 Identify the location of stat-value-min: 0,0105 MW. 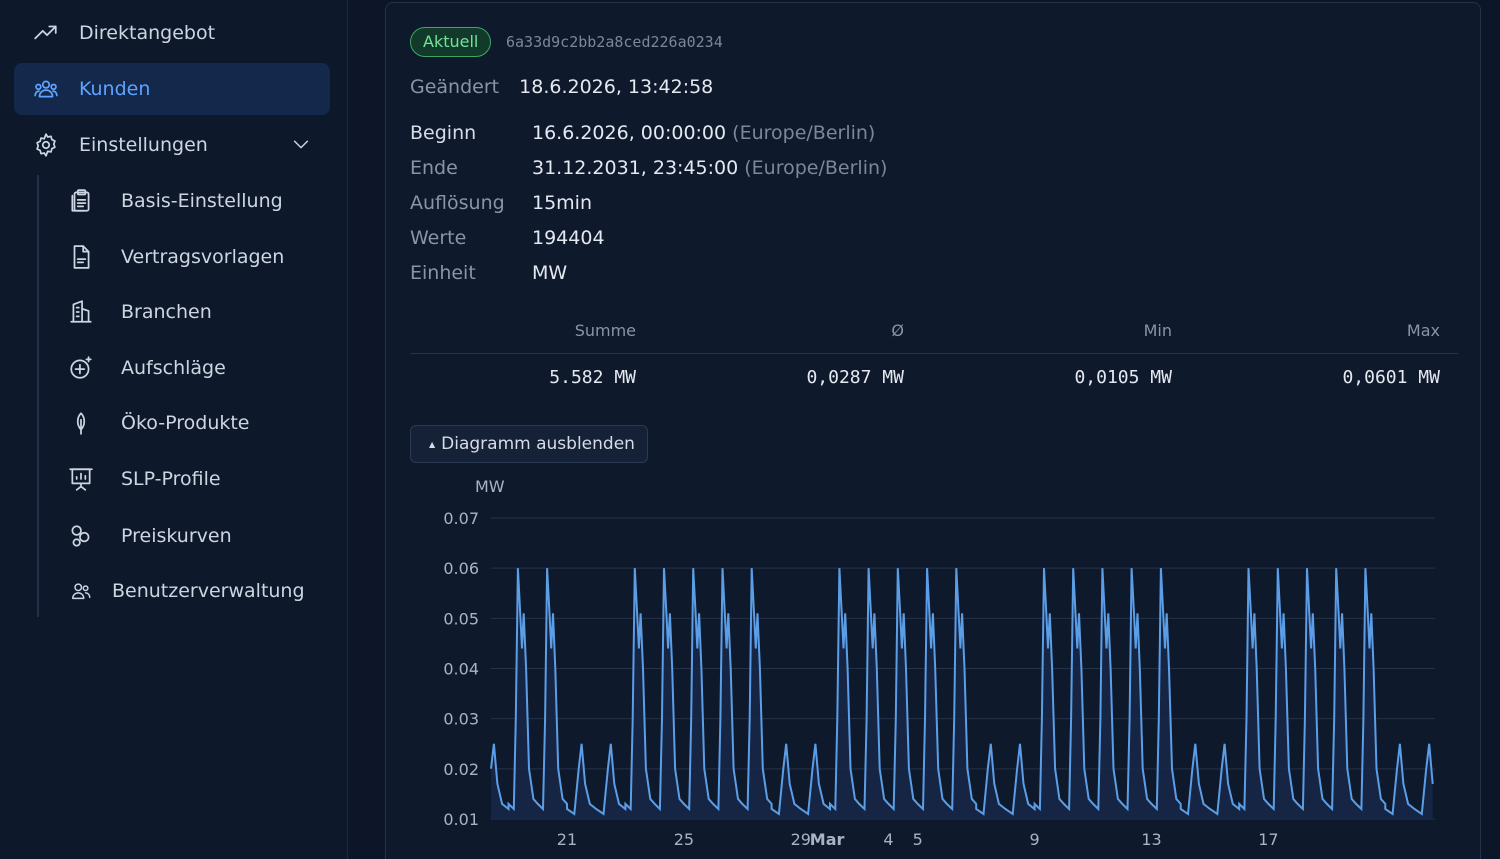
(1123, 377).